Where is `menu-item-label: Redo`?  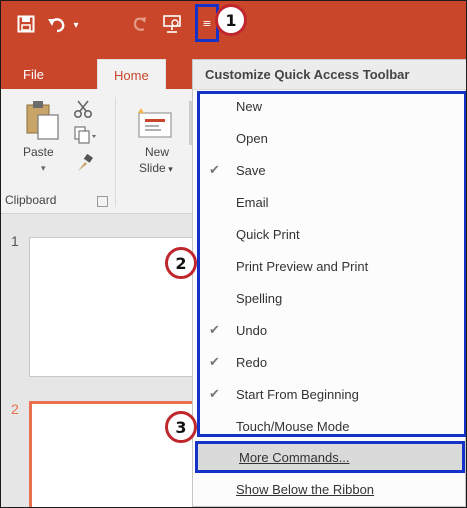
menu-item-label: Redo is located at coordinates (252, 362).